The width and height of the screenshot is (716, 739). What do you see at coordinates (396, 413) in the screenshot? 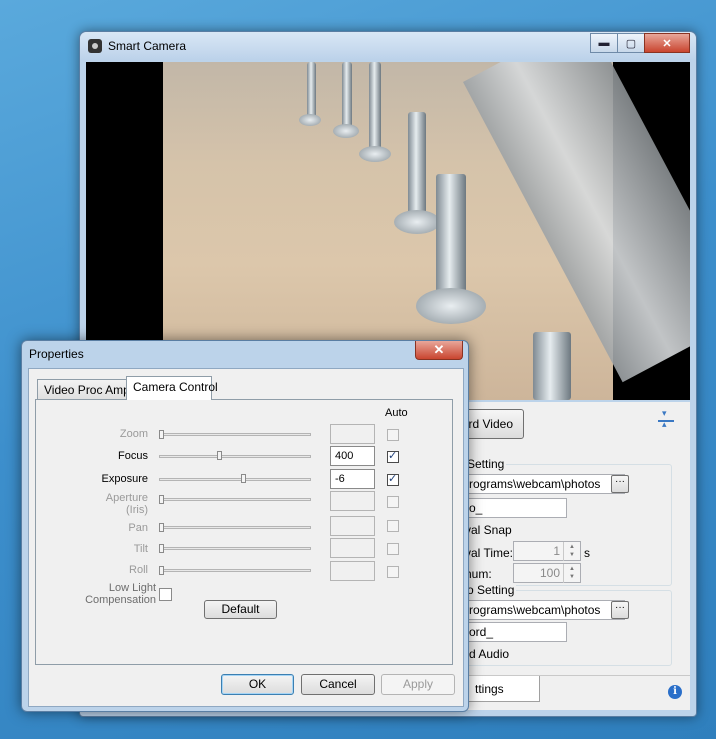
I see `auto-column-header: Auto` at bounding box center [396, 413].